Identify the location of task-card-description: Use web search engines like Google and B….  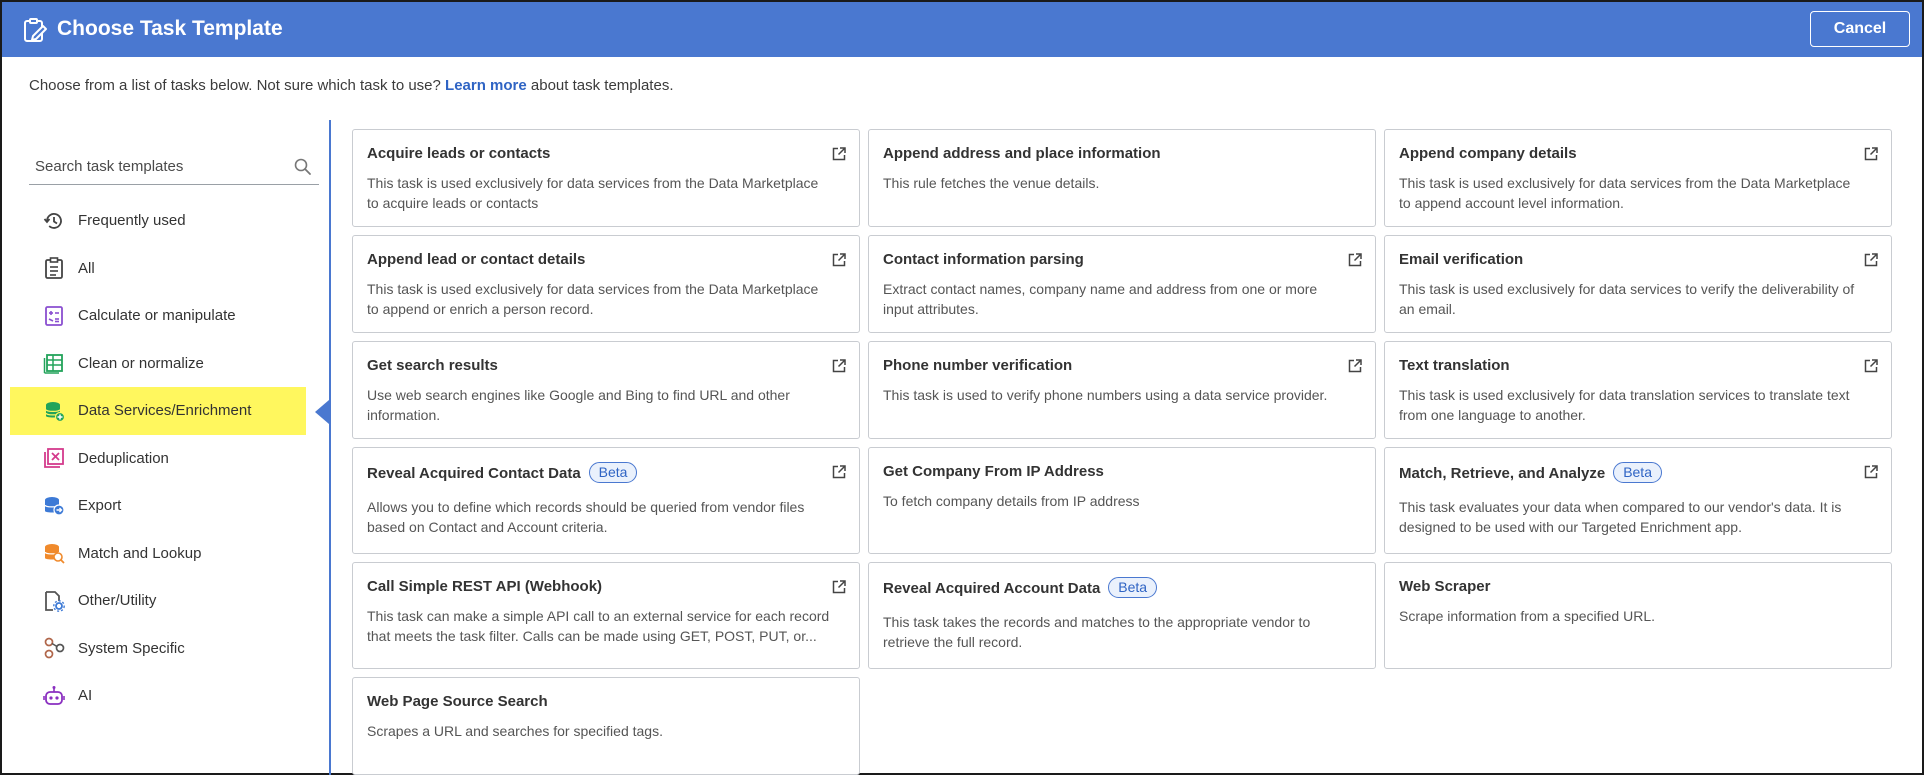
(578, 405).